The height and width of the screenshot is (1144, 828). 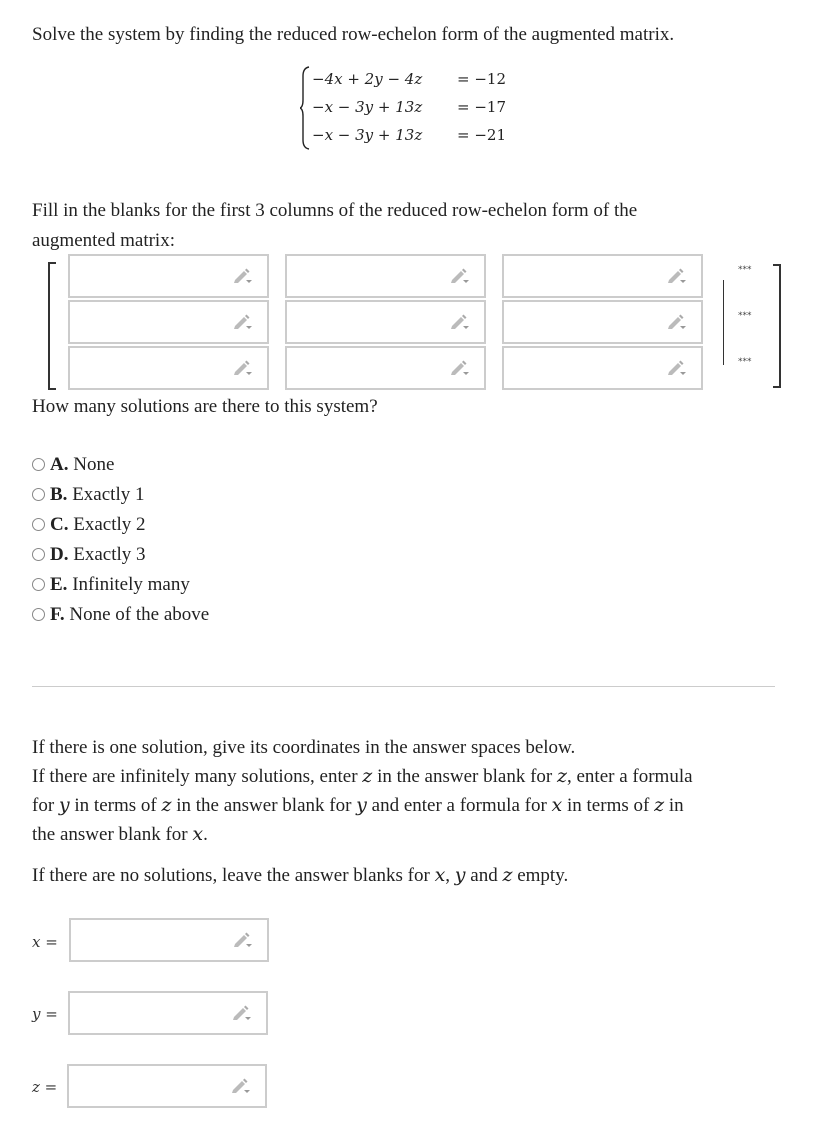 What do you see at coordinates (45, 805) in the screenshot?
I see `text-span: for` at bounding box center [45, 805].